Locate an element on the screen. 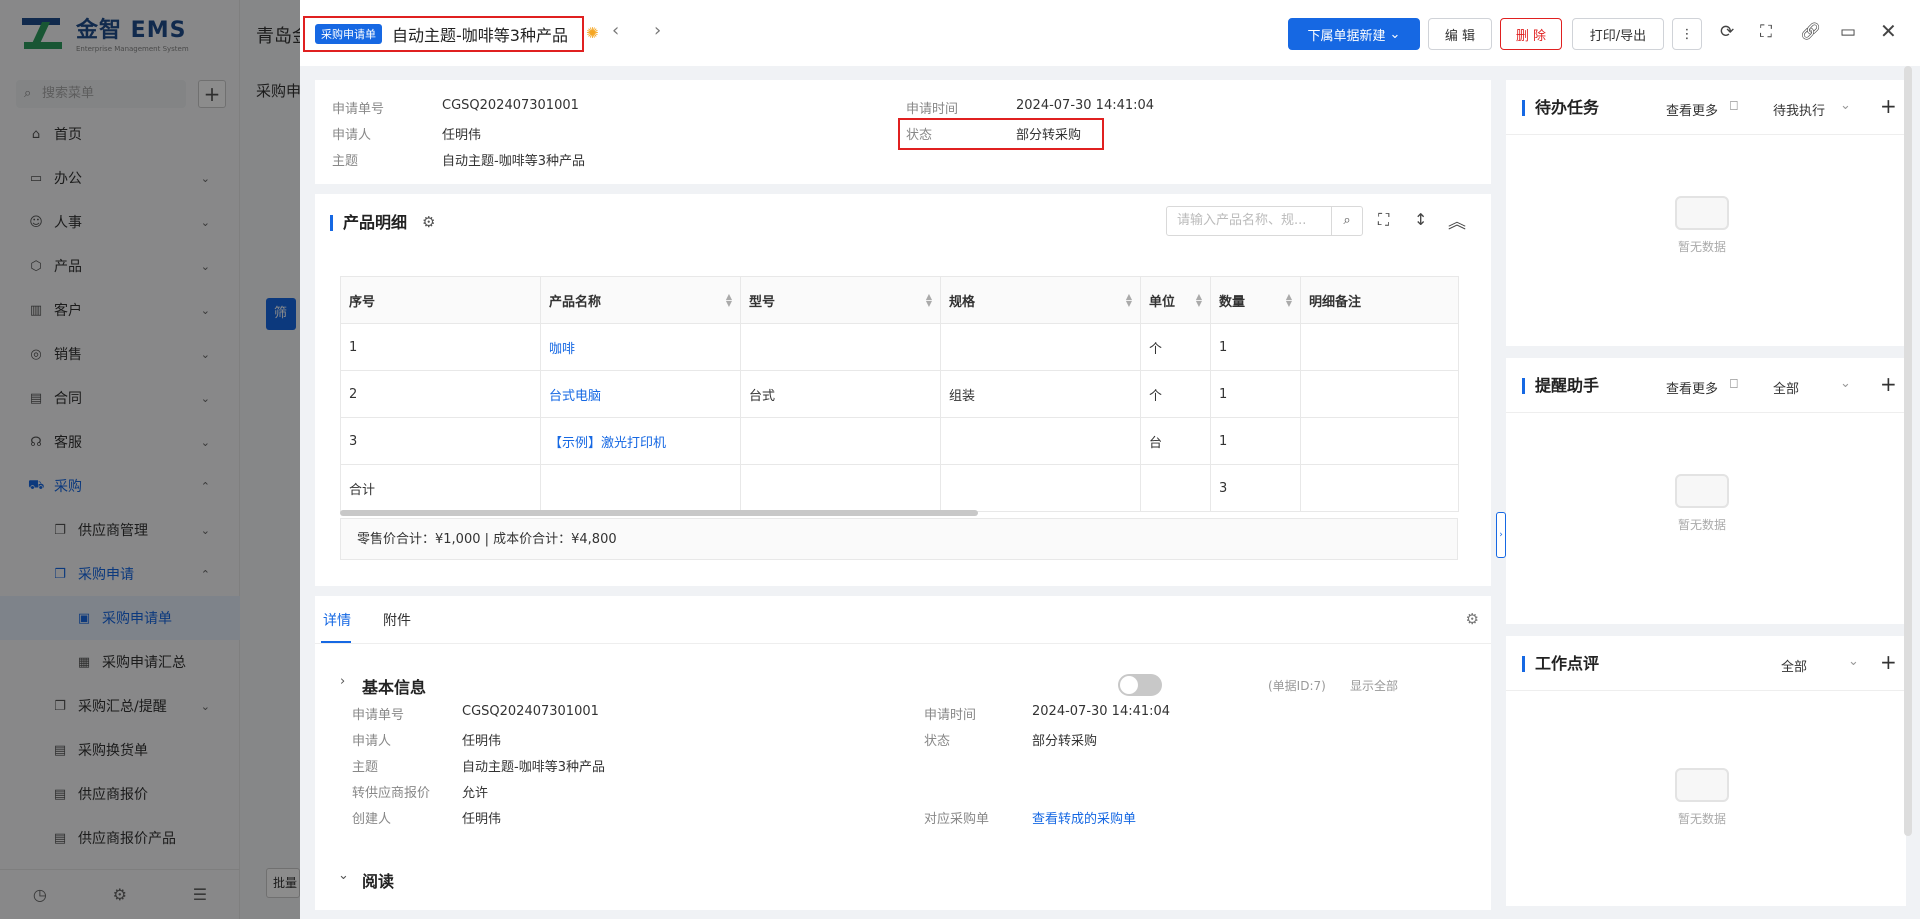 The height and width of the screenshot is (919, 1920). todo-filter-select: 待我执行 is located at coordinates (1799, 109).